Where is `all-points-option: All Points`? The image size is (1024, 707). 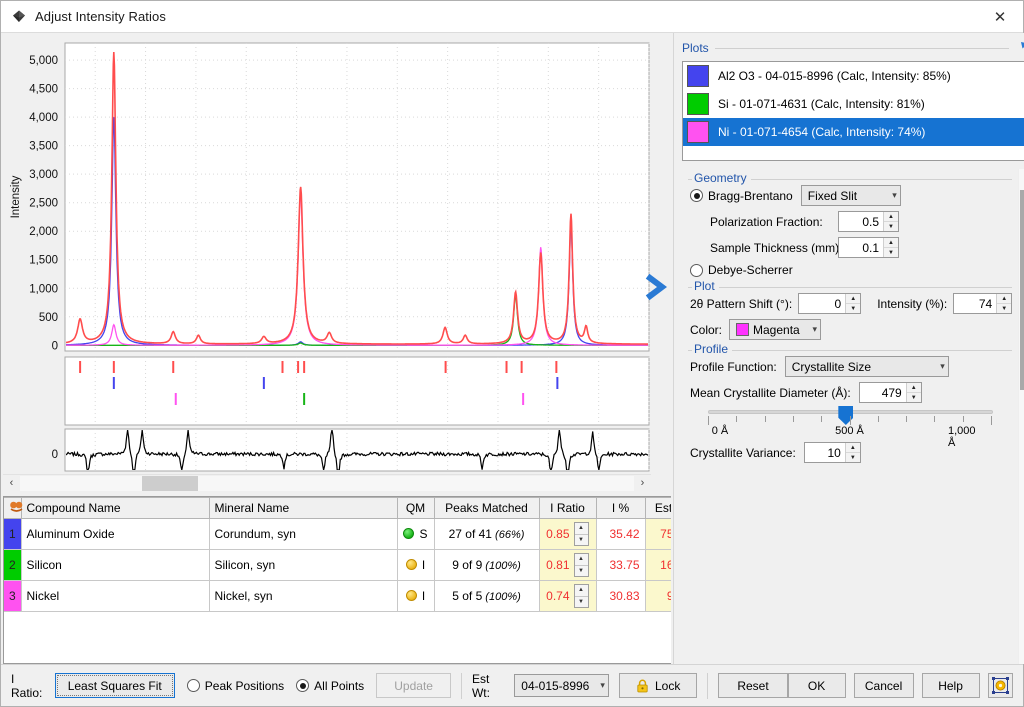
all-points-option: All Points is located at coordinates (330, 686).